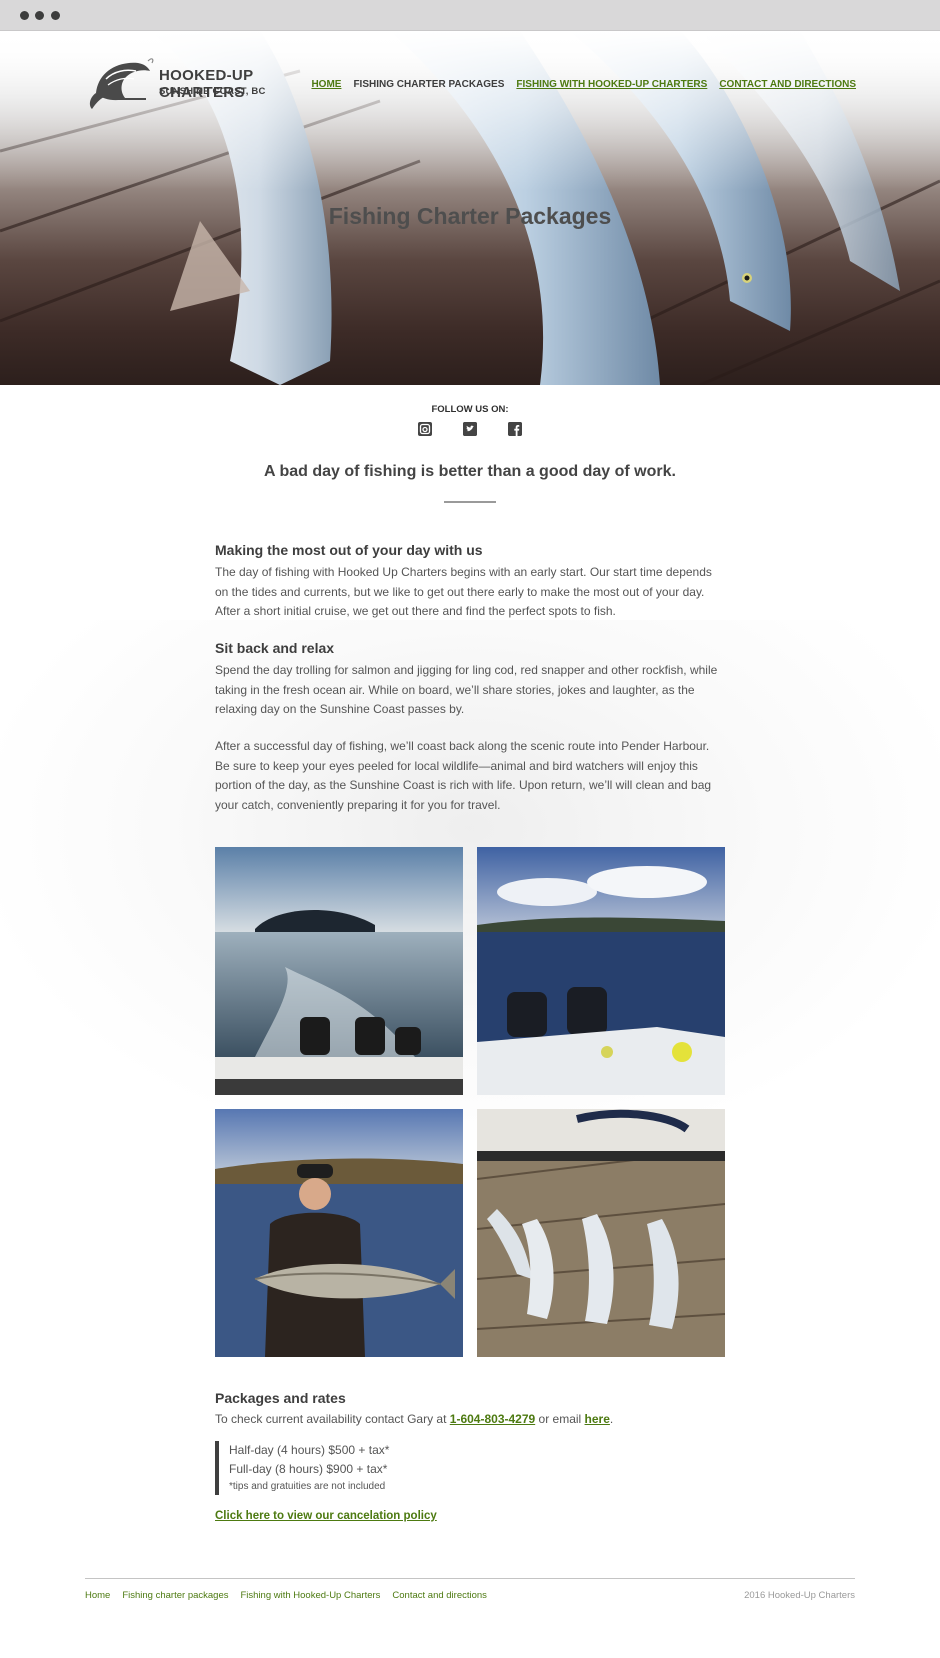  I want to click on follow-label: FOLLOW US ON:, so click(470, 409).